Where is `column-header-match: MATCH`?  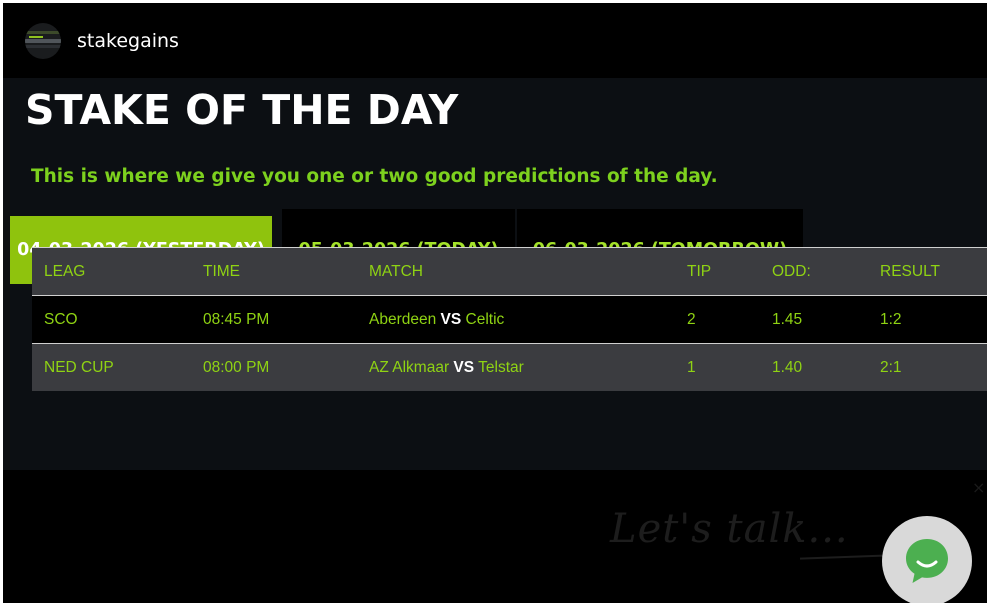 column-header-match: MATCH is located at coordinates (396, 271).